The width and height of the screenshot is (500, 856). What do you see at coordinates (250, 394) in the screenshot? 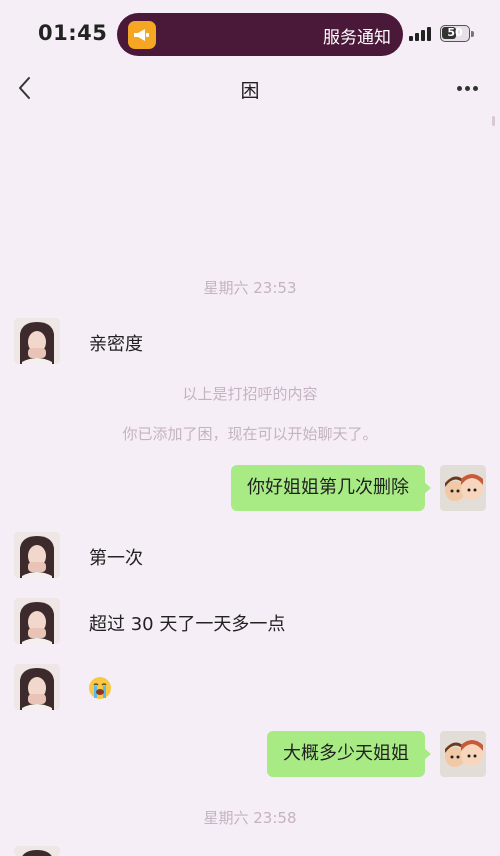
I see `system-message: 以上是打招呼的内容` at bounding box center [250, 394].